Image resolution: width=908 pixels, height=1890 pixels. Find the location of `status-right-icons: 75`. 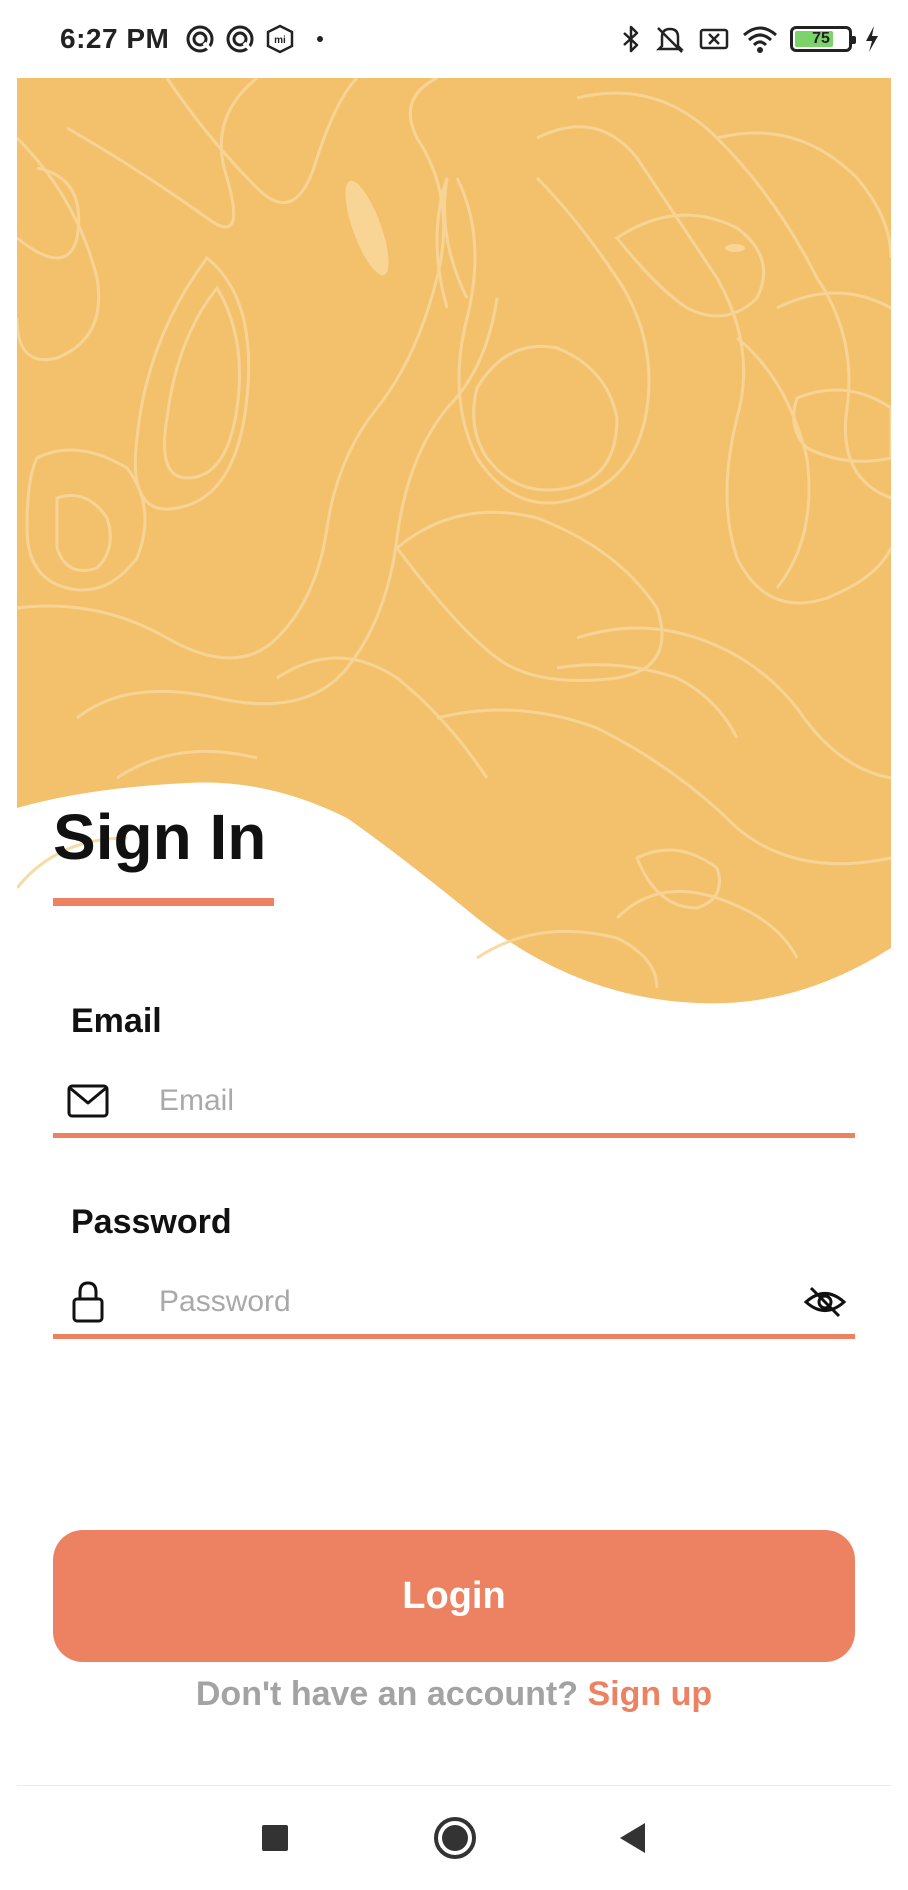

status-right-icons: 75 is located at coordinates (750, 39).